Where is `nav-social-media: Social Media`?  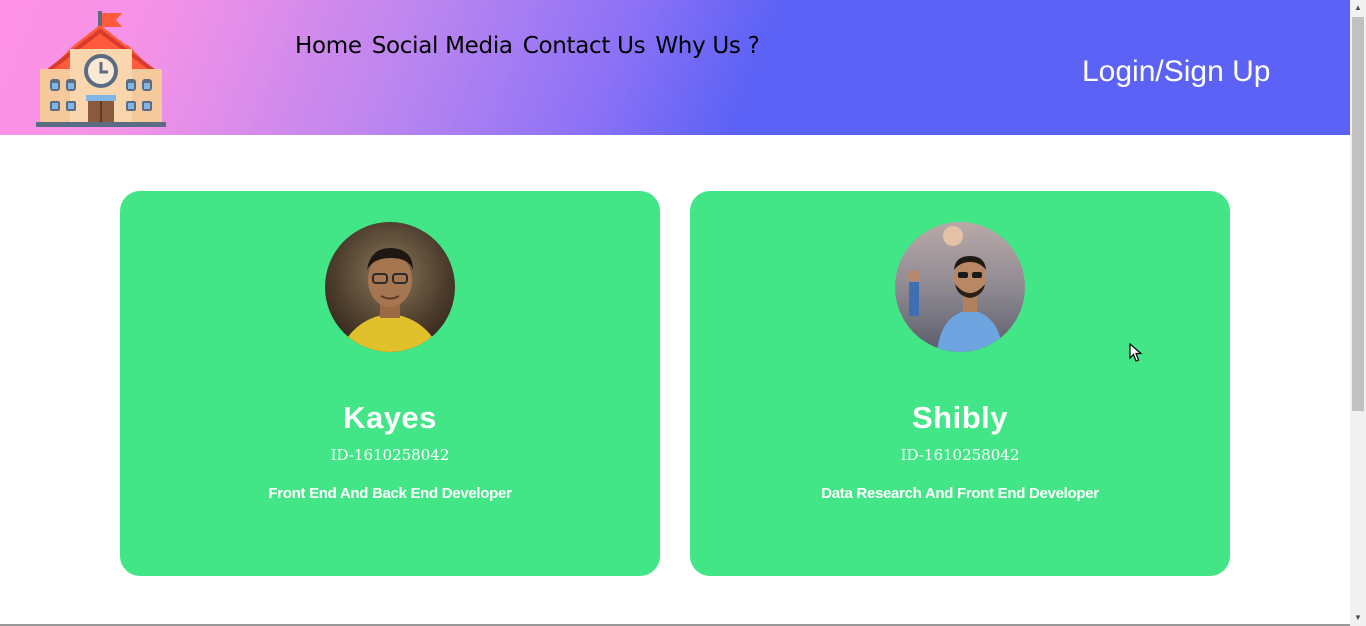
nav-social-media: Social Media is located at coordinates (442, 46).